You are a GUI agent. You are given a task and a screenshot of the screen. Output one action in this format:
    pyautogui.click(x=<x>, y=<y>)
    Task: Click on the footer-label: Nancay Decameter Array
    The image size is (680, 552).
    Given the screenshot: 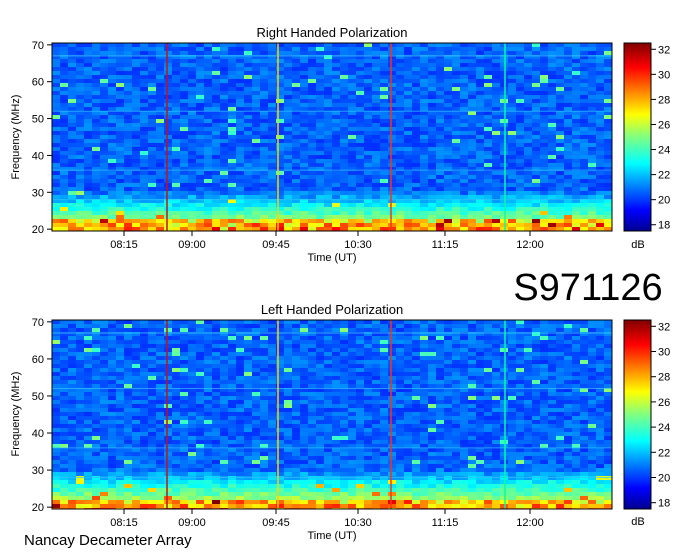 What is the action you would take?
    pyautogui.click(x=108, y=540)
    